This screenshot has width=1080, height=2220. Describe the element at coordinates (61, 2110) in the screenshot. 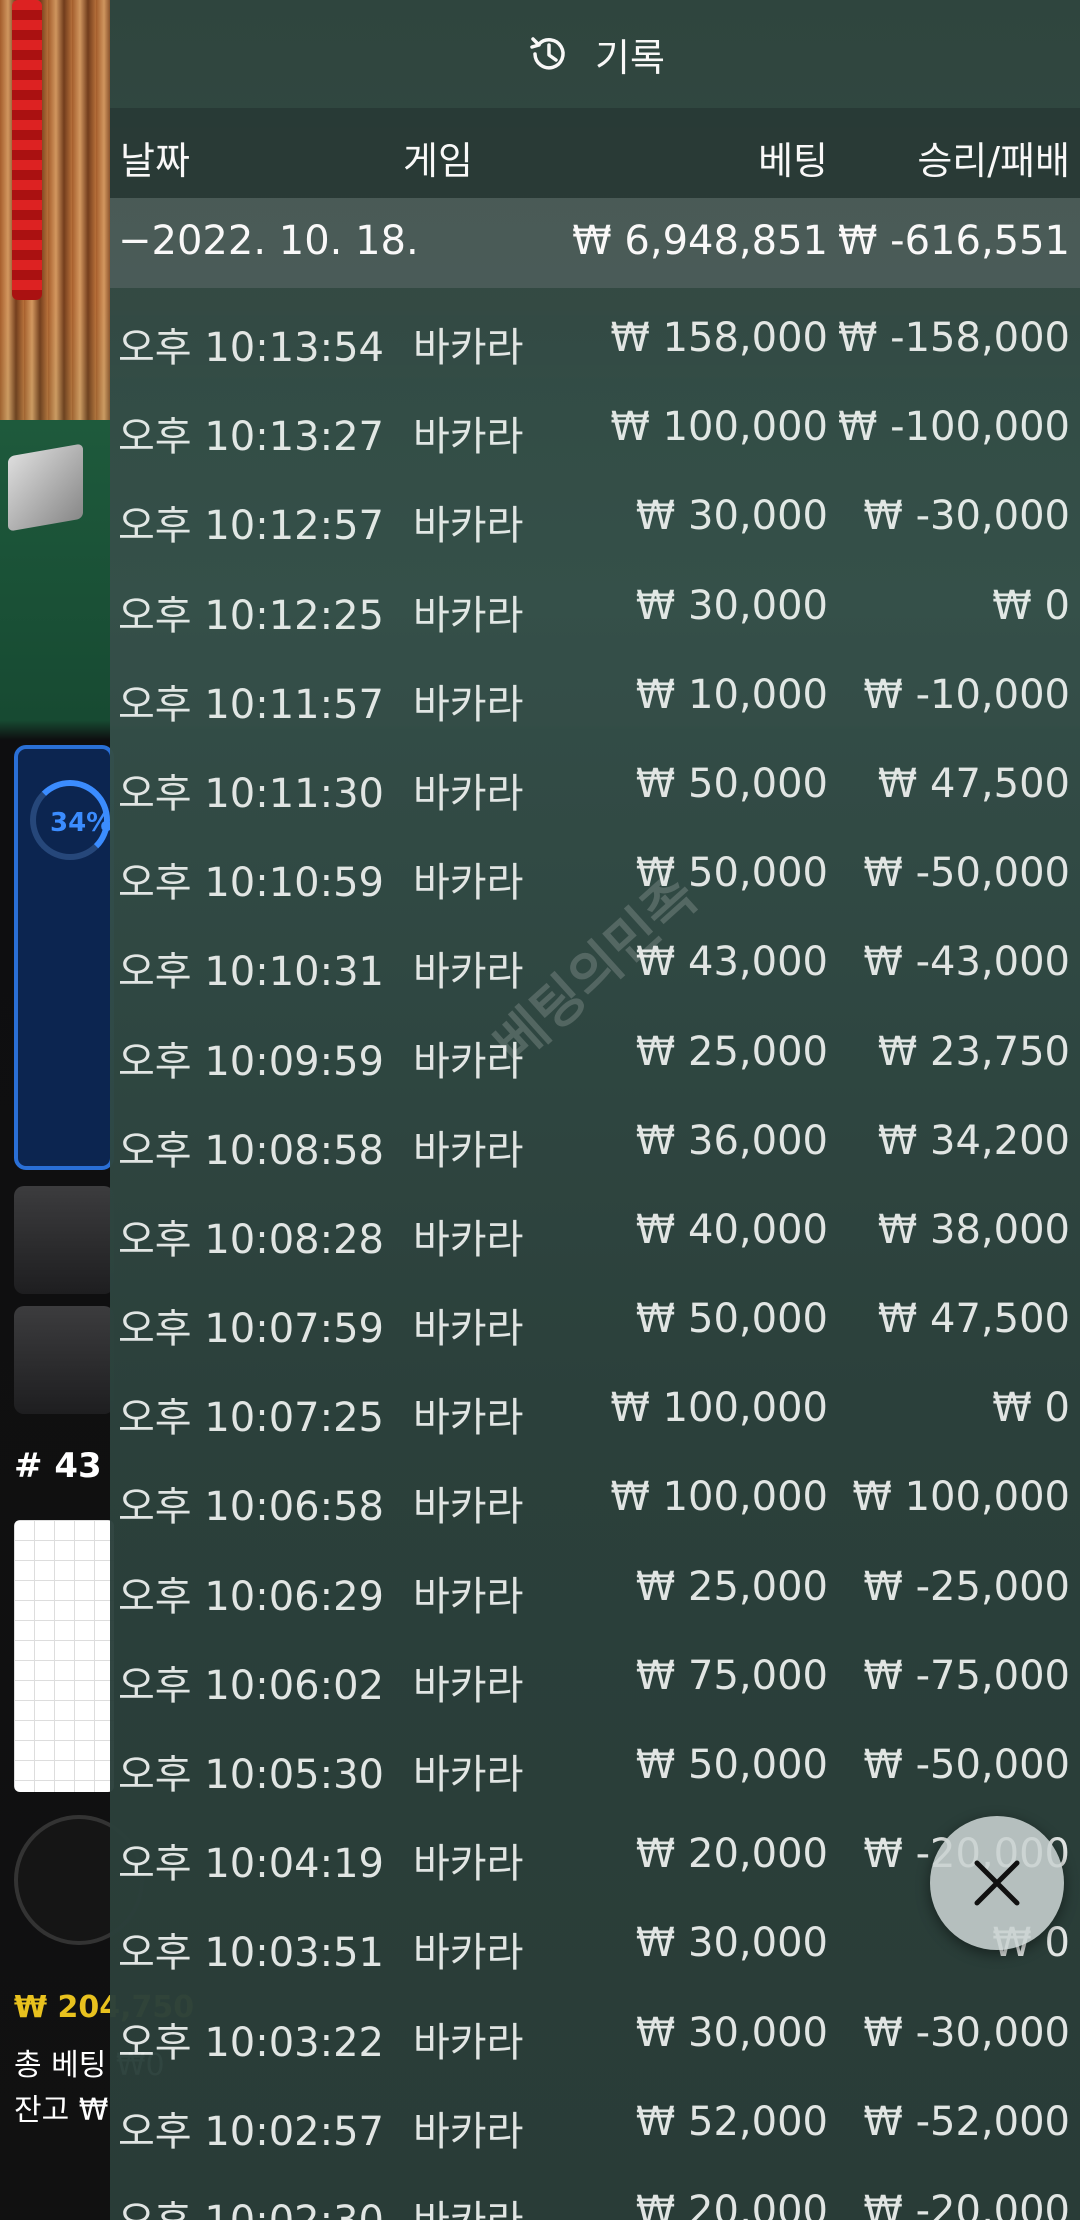

I see `remaining-text: 잔고 ₩` at that location.